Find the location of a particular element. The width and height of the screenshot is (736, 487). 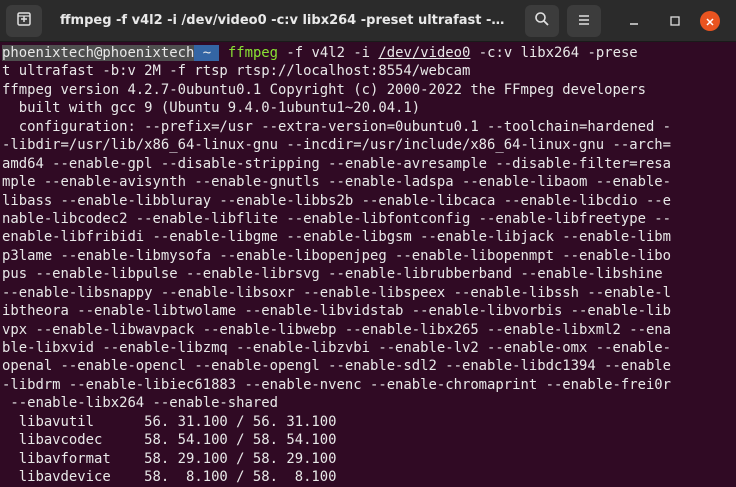

prompt-user: phoenixtech@phoenixtech is located at coordinates (98, 53).